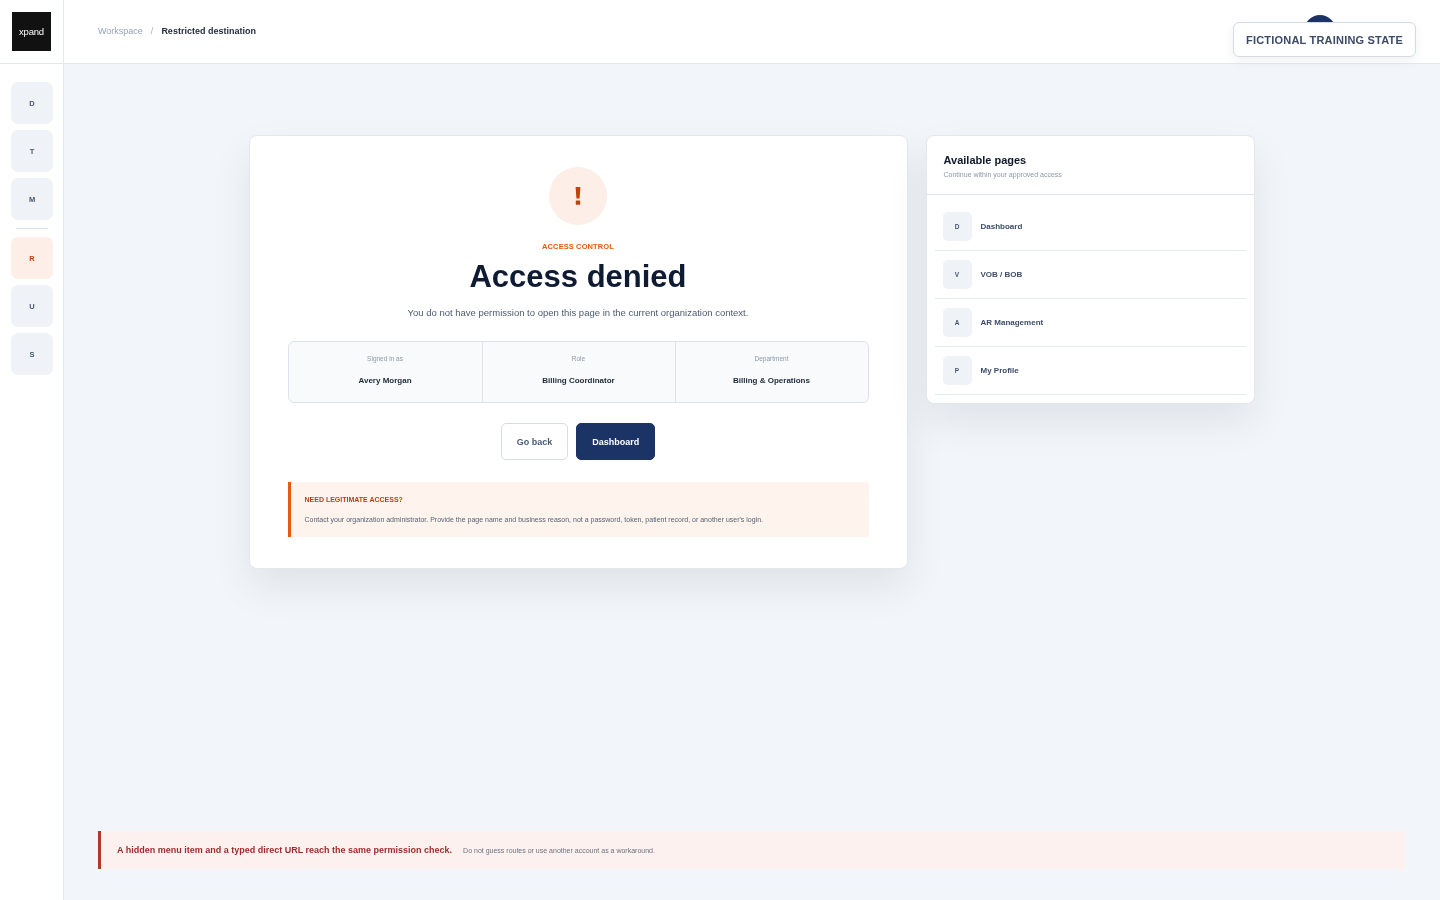  I want to click on breadcrumb-current: Restricted destination, so click(208, 31).